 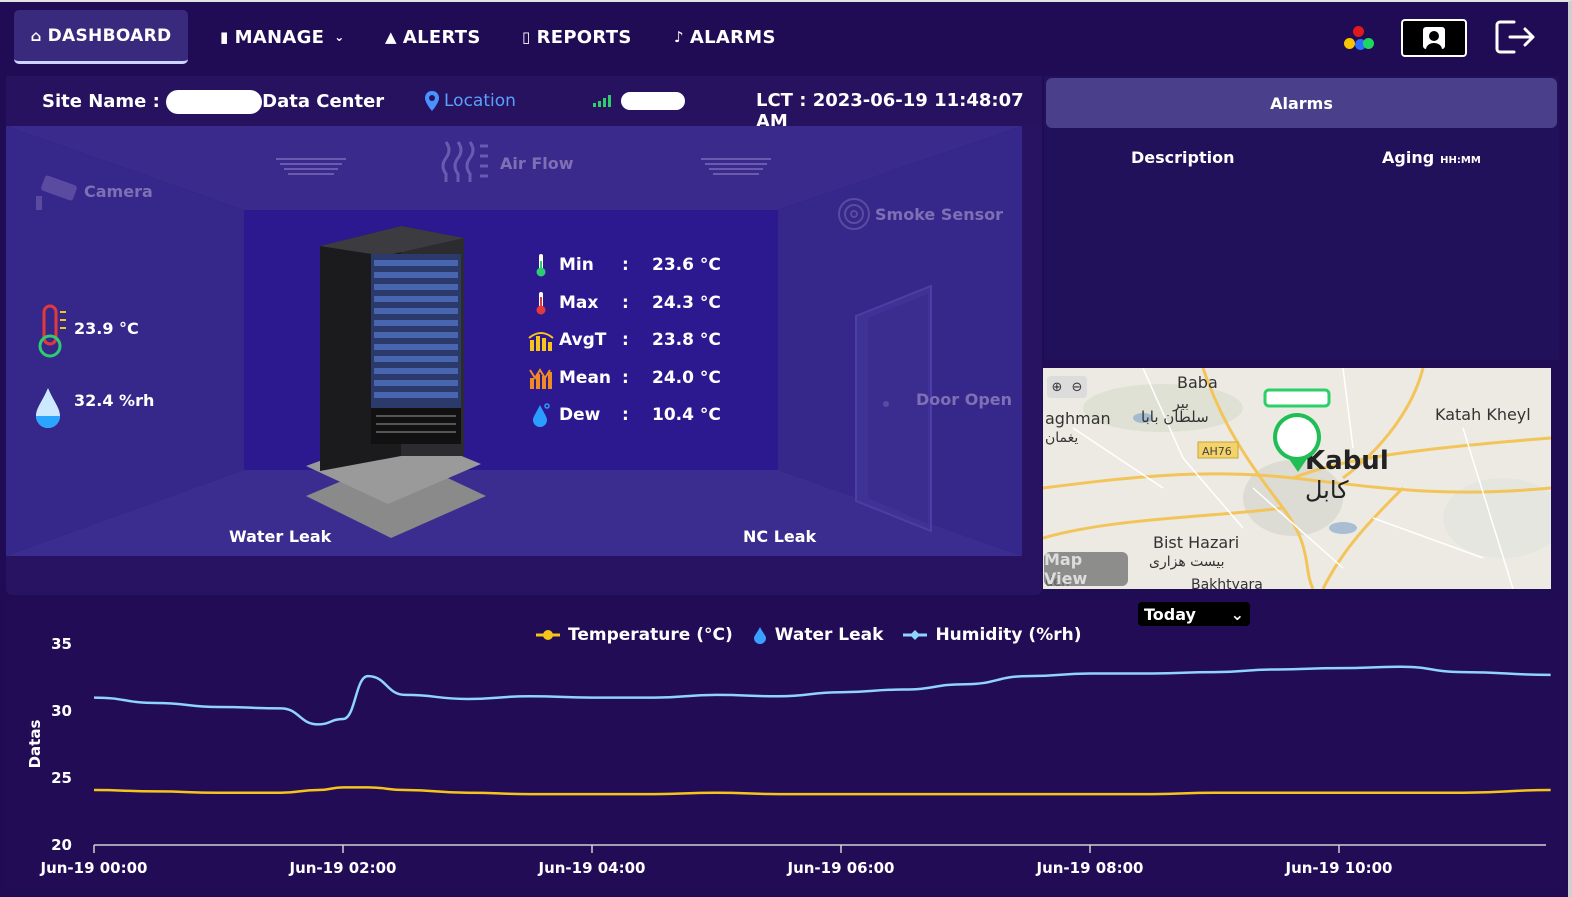 I want to click on alarms-header: Alarms, so click(x=1301, y=103).